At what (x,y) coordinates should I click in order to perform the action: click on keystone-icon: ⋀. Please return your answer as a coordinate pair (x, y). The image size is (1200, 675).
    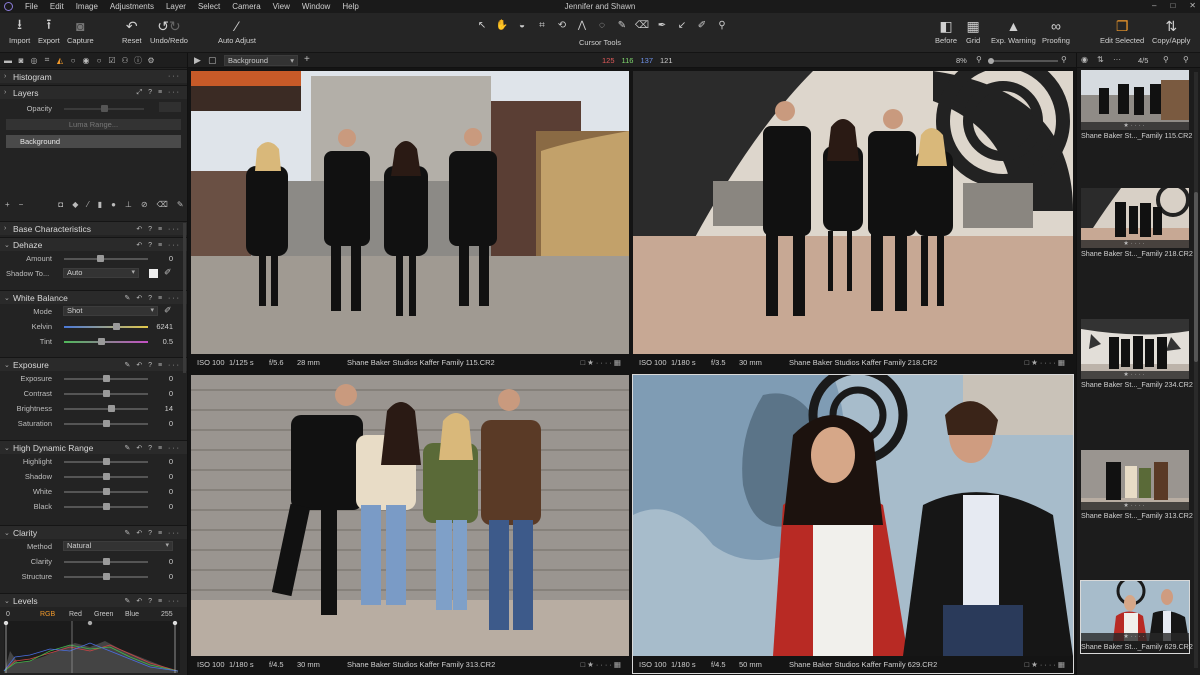
    Looking at the image, I should click on (582, 25).